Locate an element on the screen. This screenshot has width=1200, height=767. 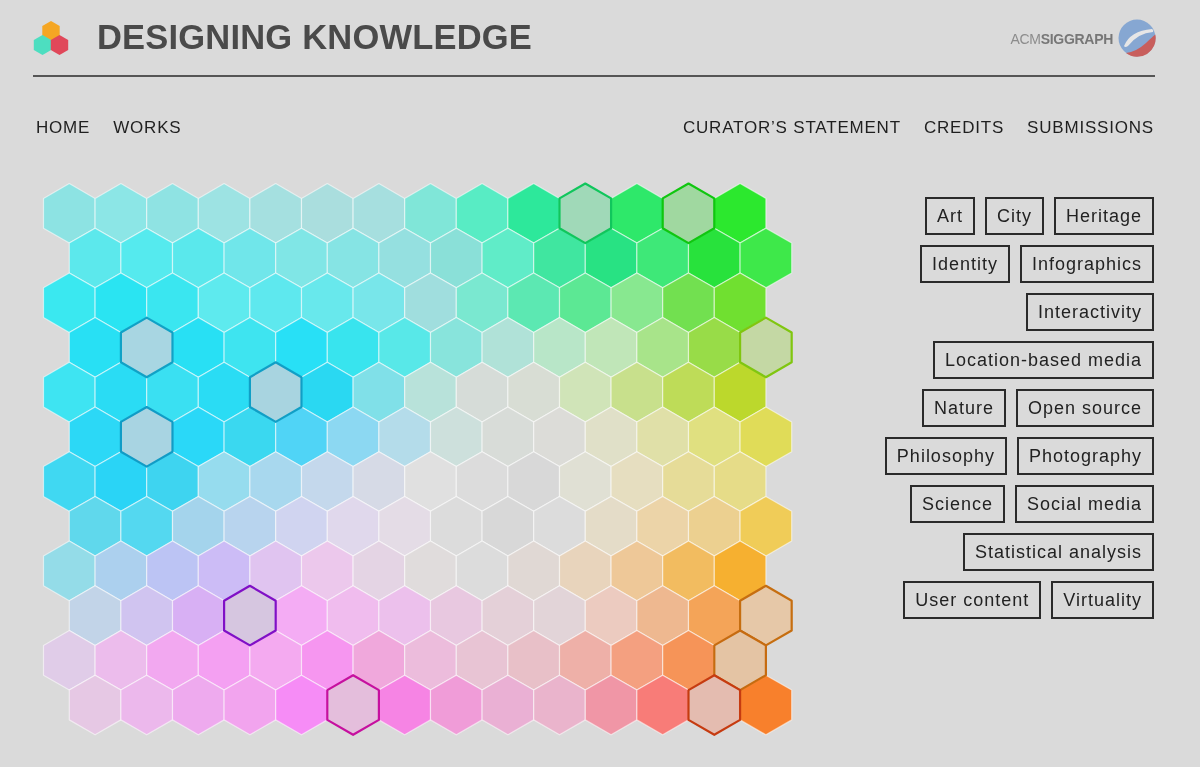
site-title: DESIGNING KNOWLEDGE is located at coordinates (315, 37).